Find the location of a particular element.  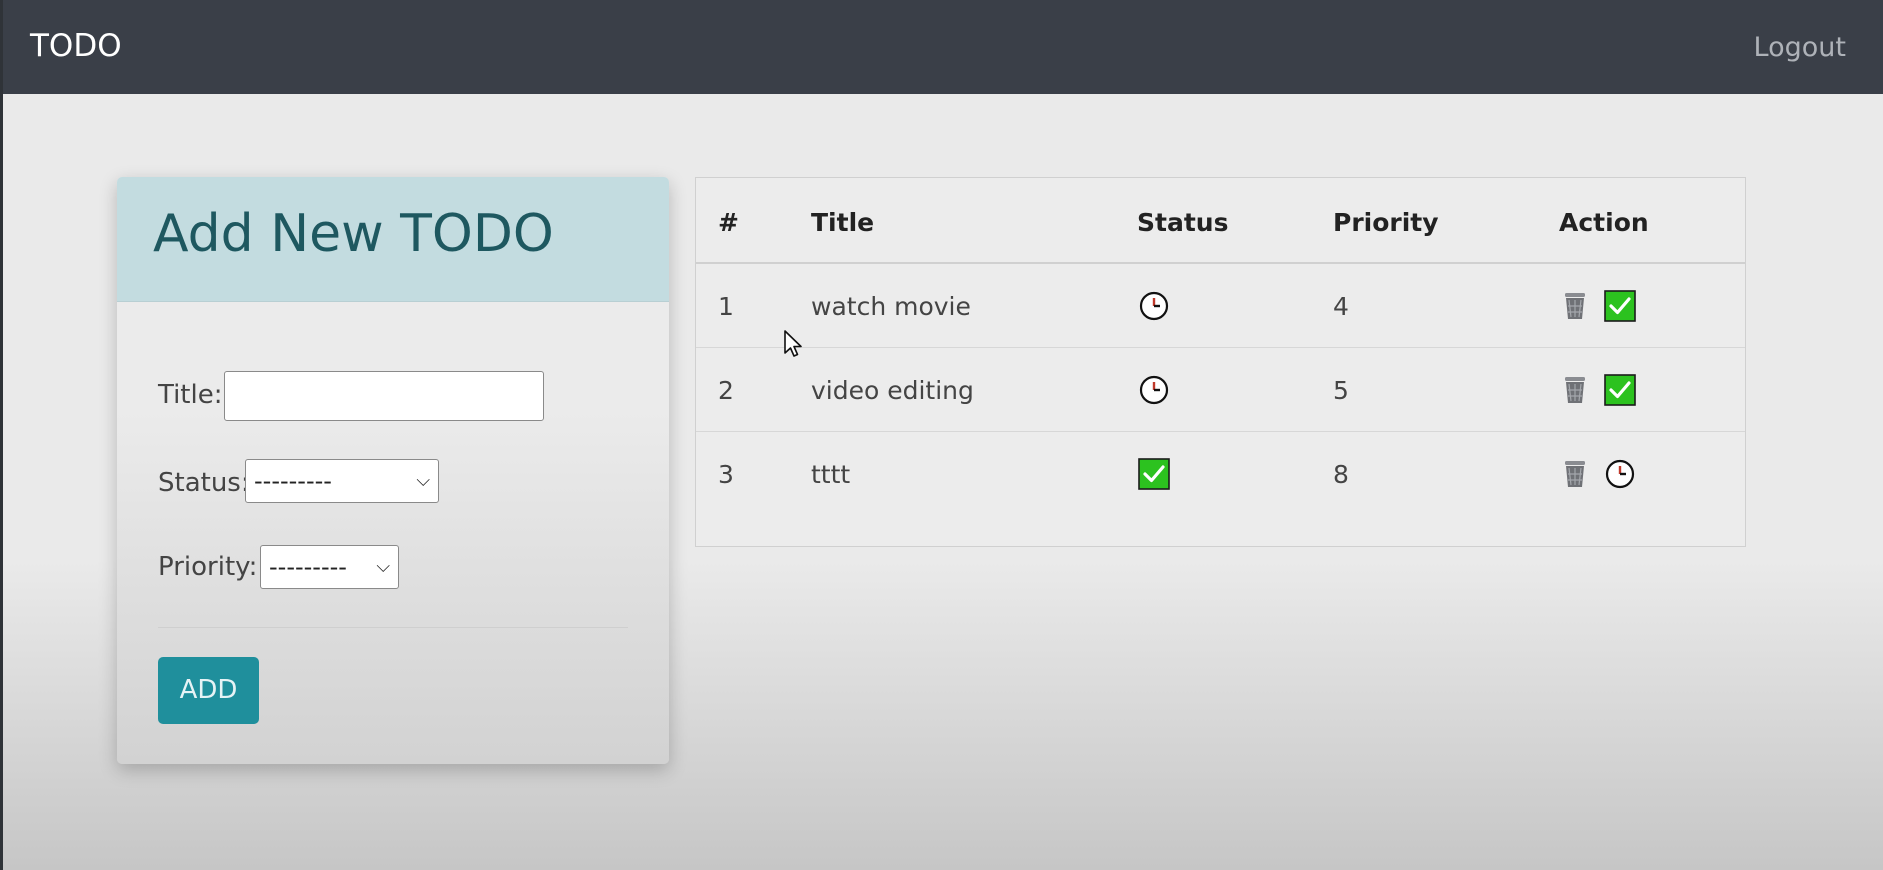

col-header-status: Status is located at coordinates (1183, 222).